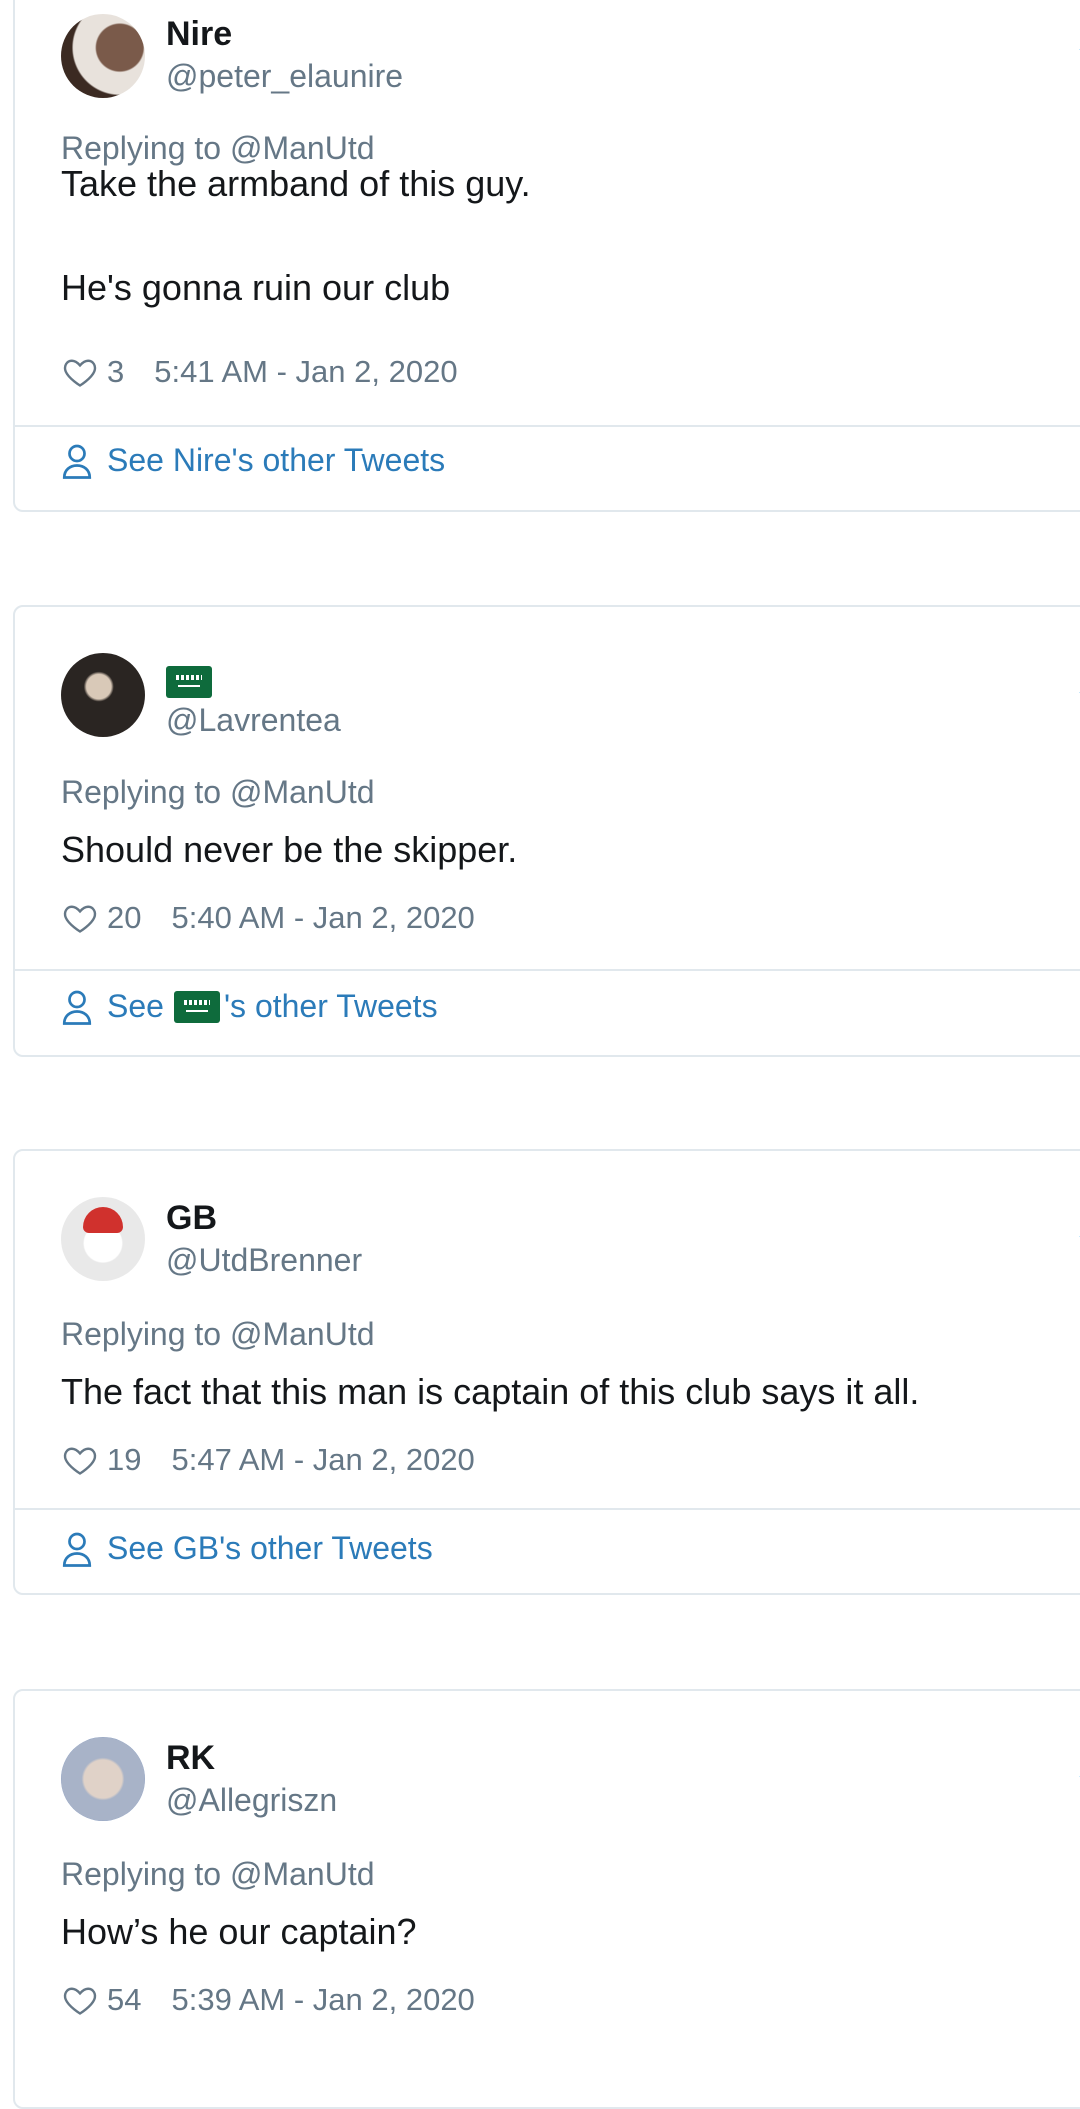 The width and height of the screenshot is (1080, 2109). Describe the element at coordinates (305, 372) in the screenshot. I see `timestamp: 5:41 AM - Jan 2, 2020` at that location.